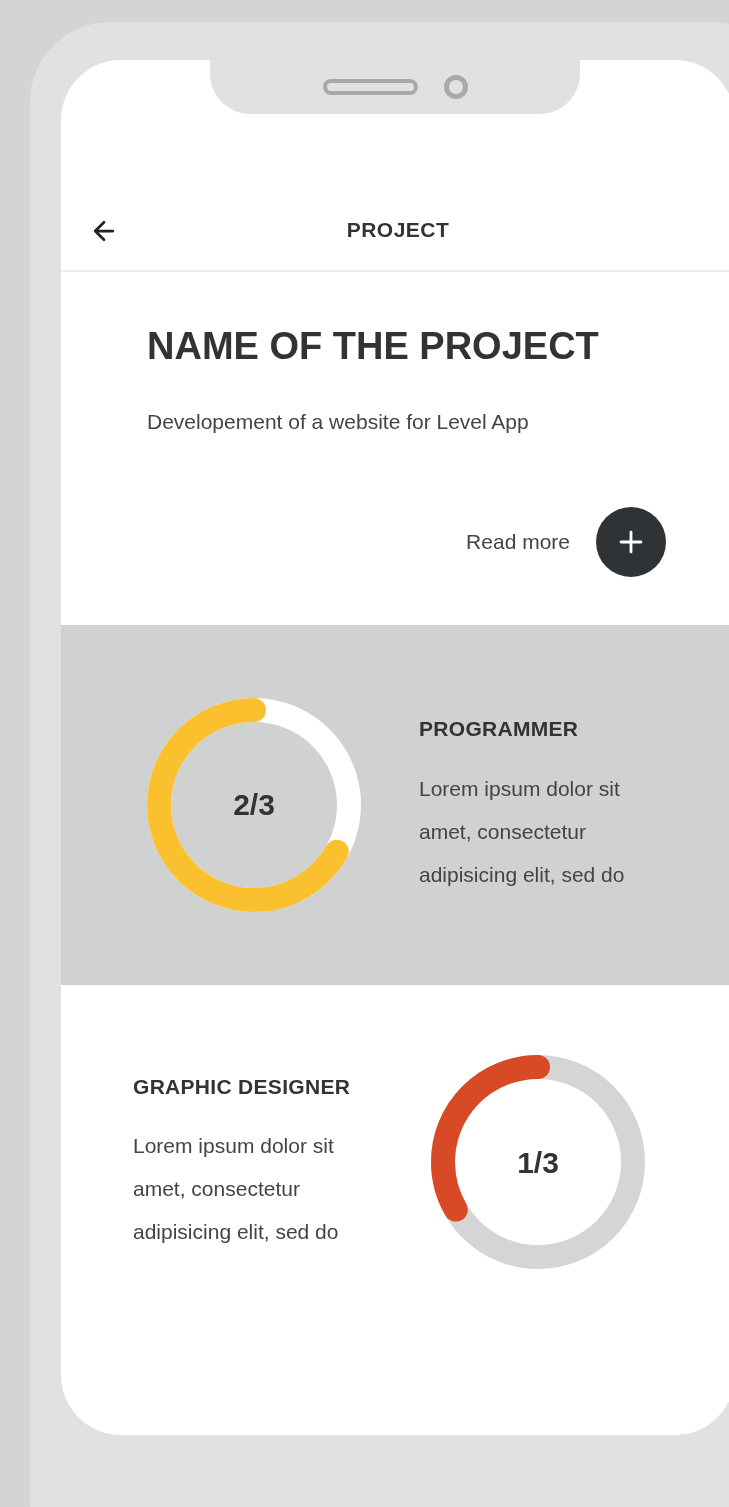  I want to click on project-title: NAME OF THE PROJECT, so click(373, 346).